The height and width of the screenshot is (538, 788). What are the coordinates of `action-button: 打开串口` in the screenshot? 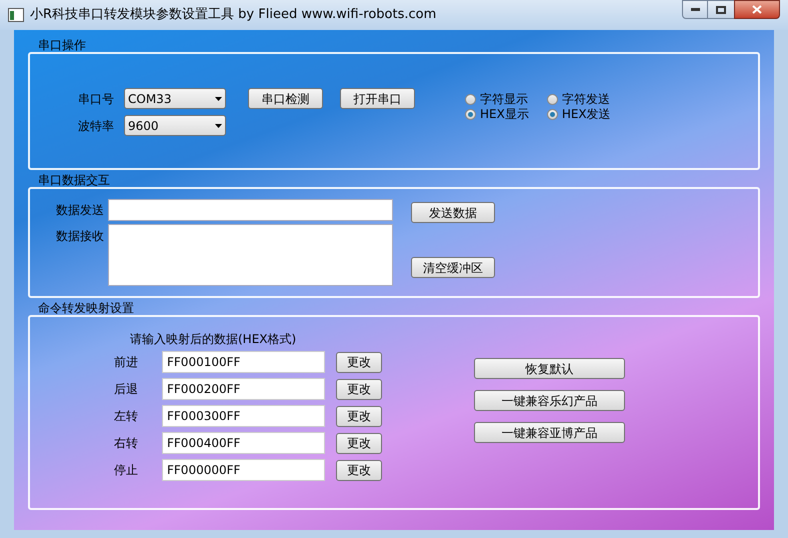 It's located at (377, 98).